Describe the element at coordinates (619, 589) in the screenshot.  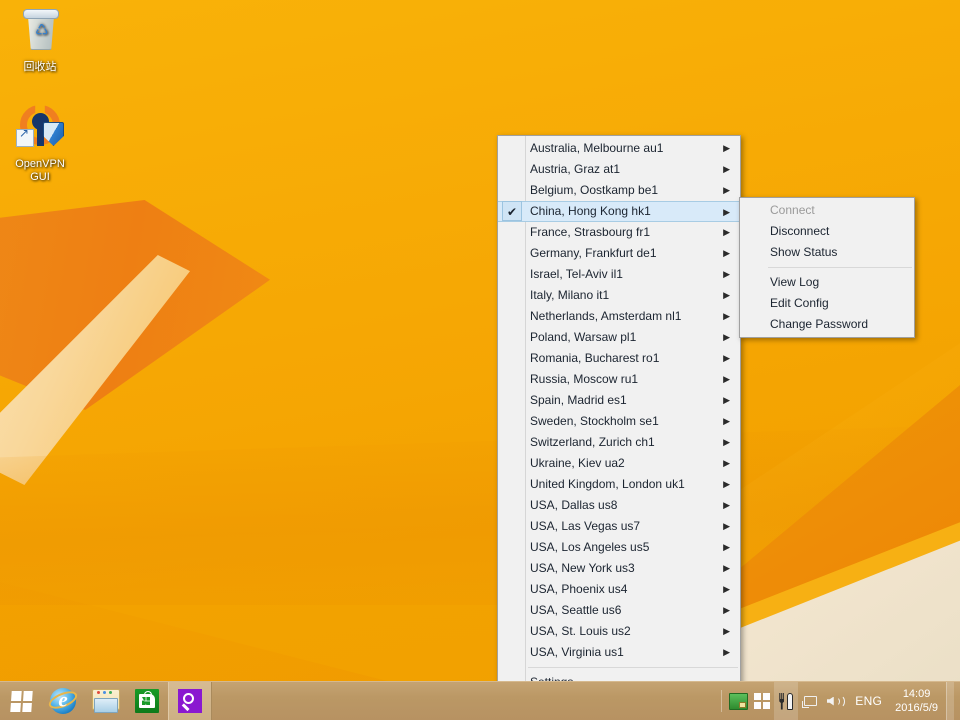
I see `server-menu-item: USA, Phoenix us4 ▶` at that location.